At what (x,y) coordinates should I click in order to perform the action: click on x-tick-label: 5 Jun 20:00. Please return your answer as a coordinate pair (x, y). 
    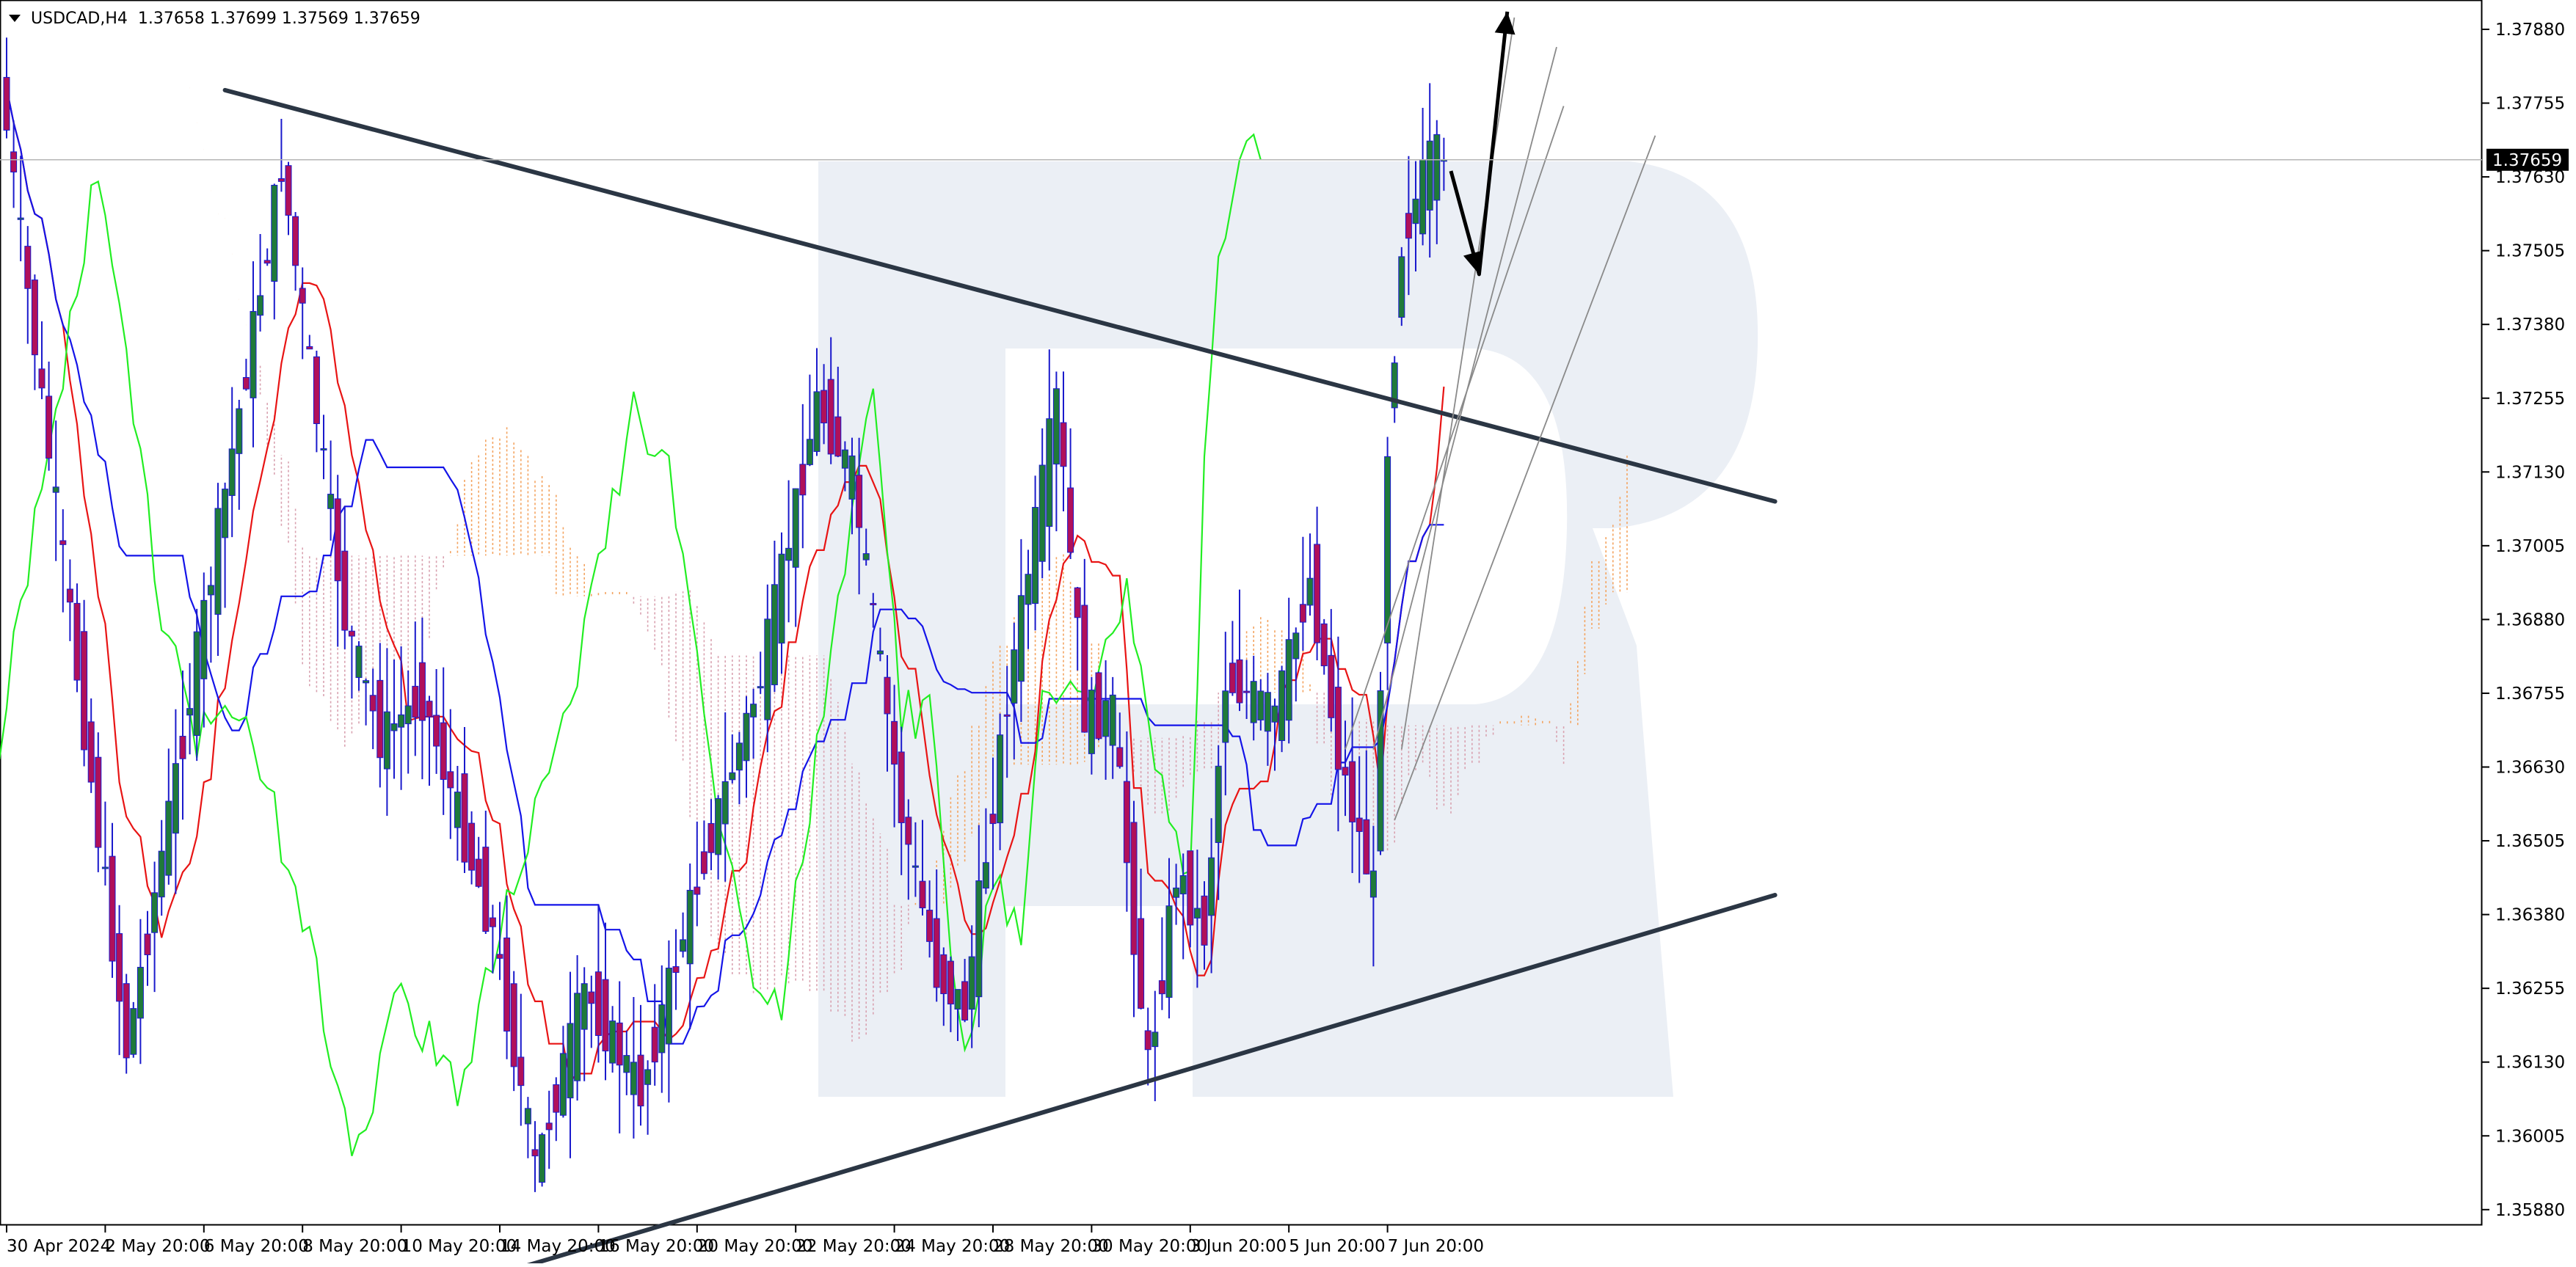
    Looking at the image, I should click on (1337, 1246).